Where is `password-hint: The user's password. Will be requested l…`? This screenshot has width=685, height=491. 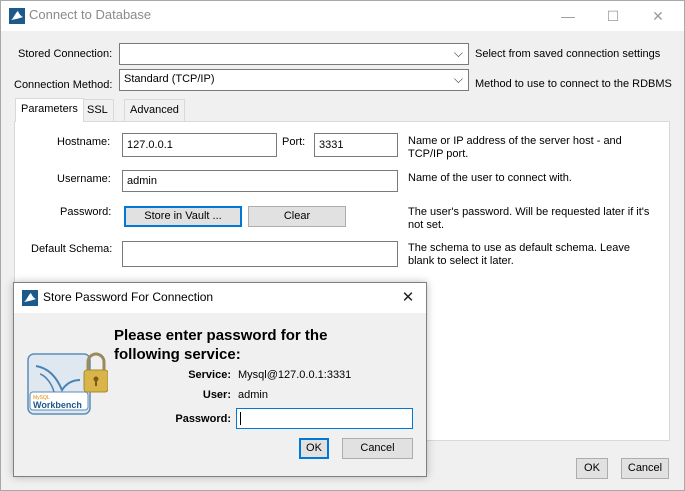 password-hint: The user's password. Will be requested l… is located at coordinates (528, 219).